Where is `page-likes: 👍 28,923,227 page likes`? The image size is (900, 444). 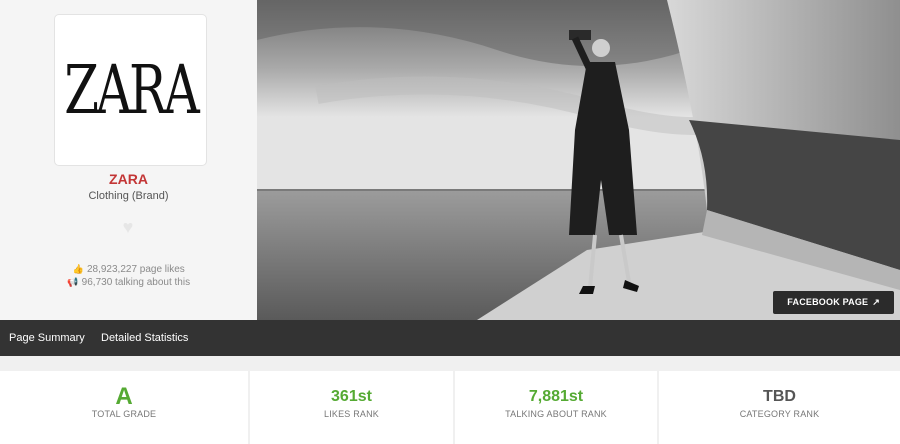 page-likes: 👍 28,923,227 page likes is located at coordinates (128, 269).